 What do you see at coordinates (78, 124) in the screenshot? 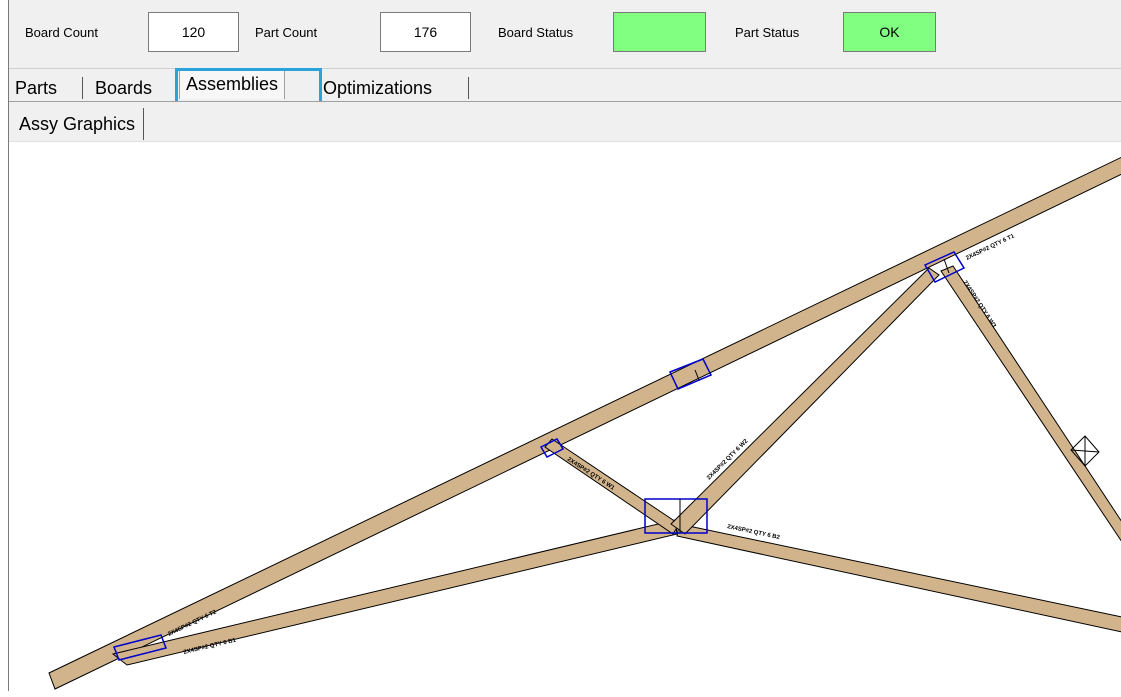
I see `tab-assy-graphics: Assy Graphics` at bounding box center [78, 124].